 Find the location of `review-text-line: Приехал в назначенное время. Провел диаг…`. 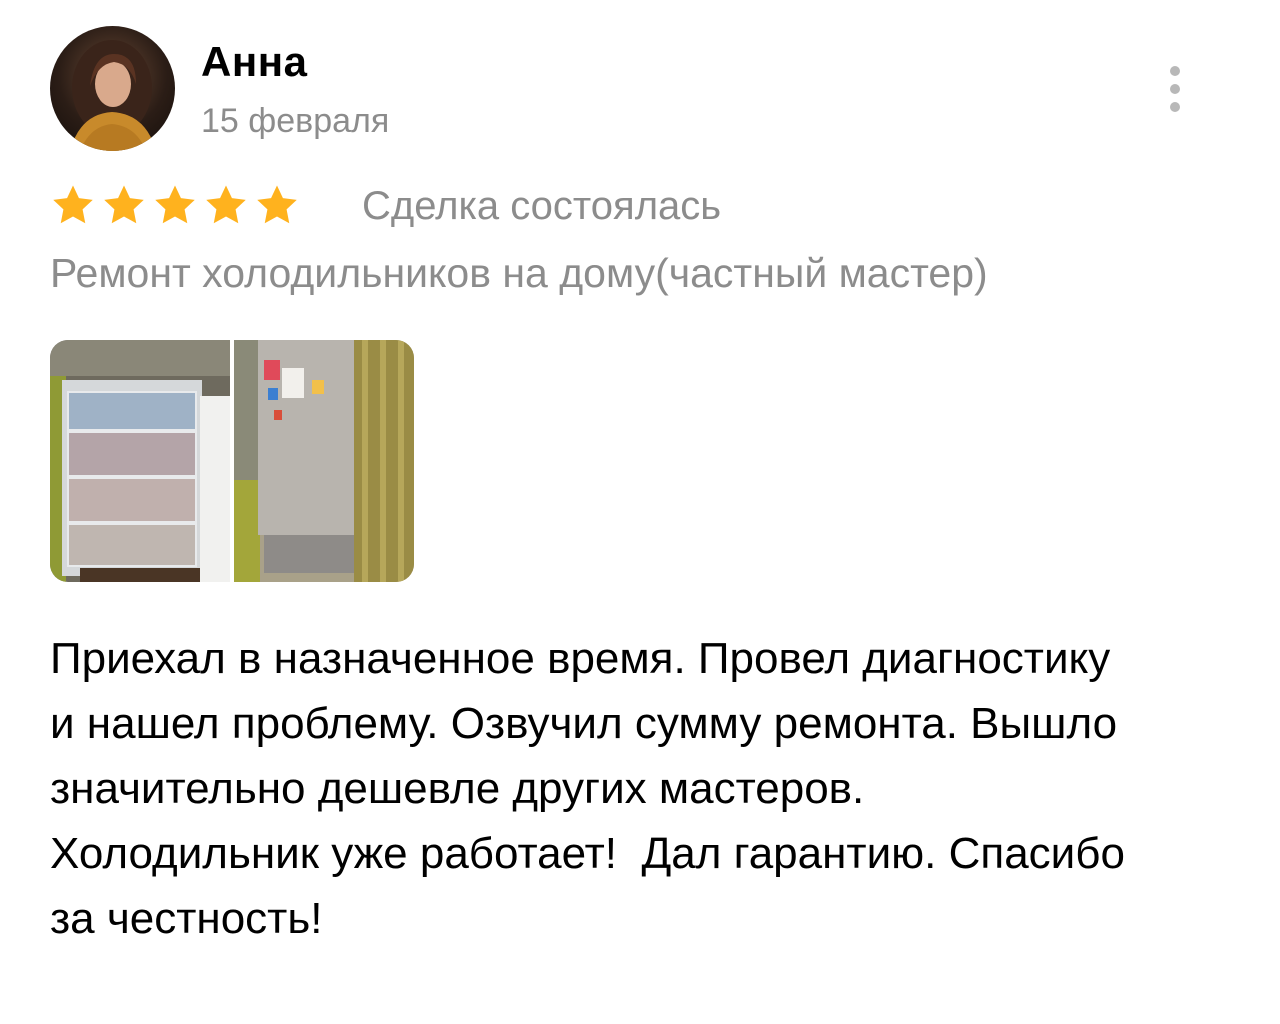

review-text-line: Приехал в назначенное время. Провел диаг… is located at coordinates (580, 658).